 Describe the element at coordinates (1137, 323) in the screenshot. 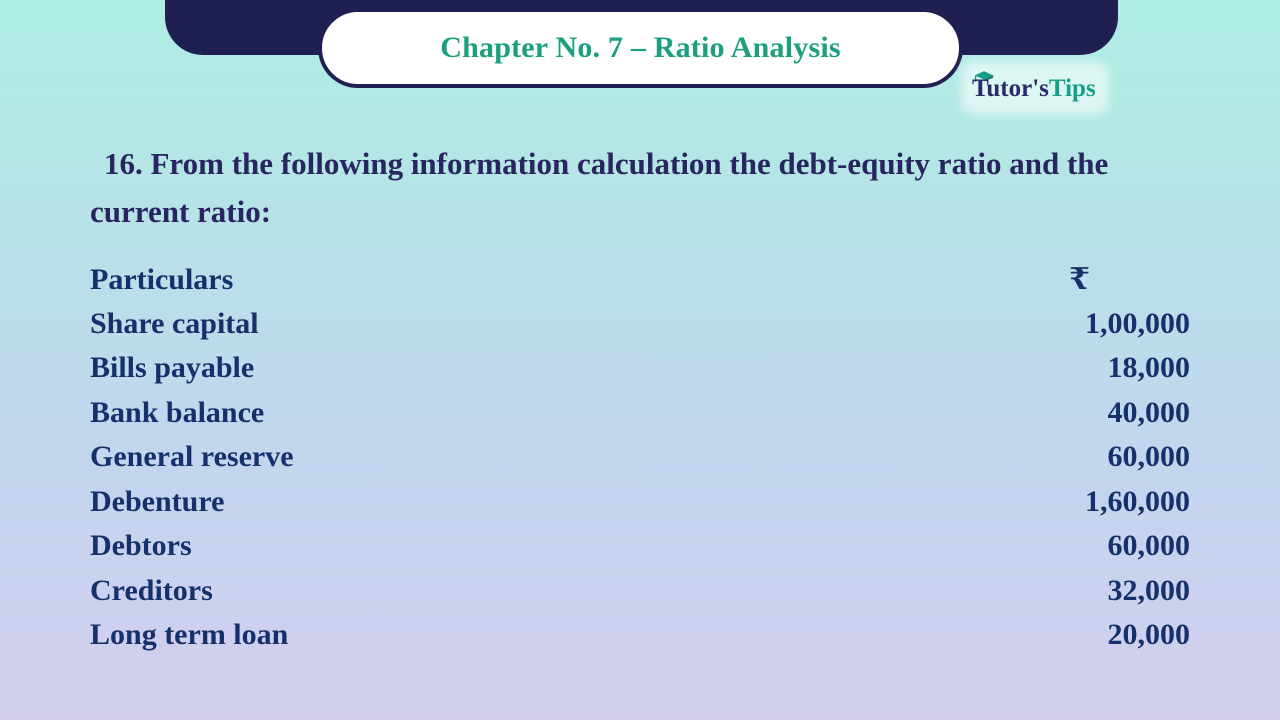

I see `row-value: 1,00,000` at that location.